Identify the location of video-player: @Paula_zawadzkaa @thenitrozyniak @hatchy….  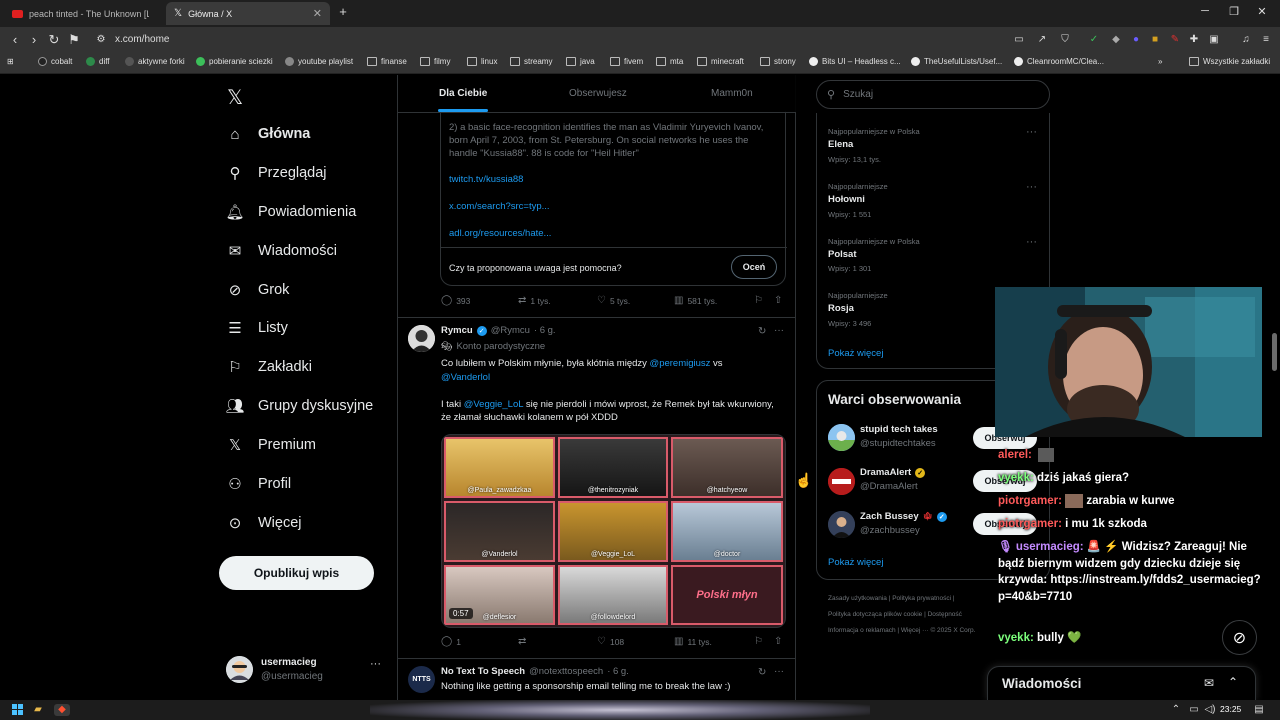
(613, 531).